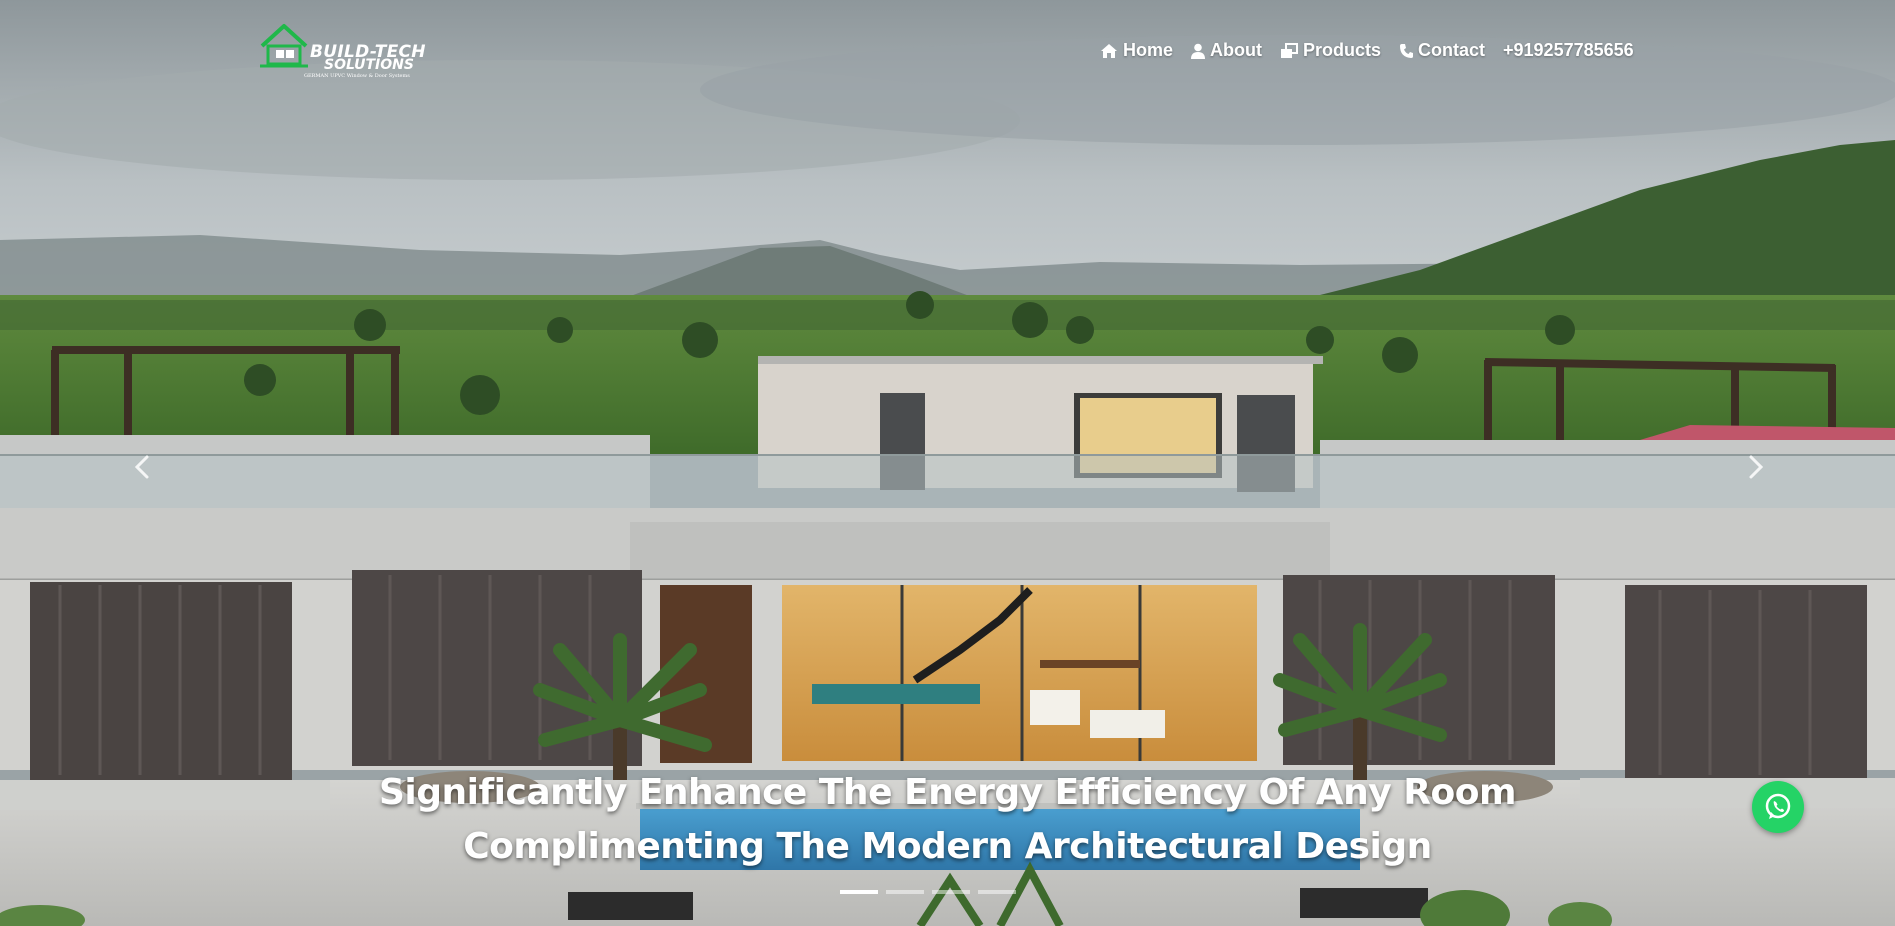  Describe the element at coordinates (1198, 51) in the screenshot. I see `user-icon` at that location.